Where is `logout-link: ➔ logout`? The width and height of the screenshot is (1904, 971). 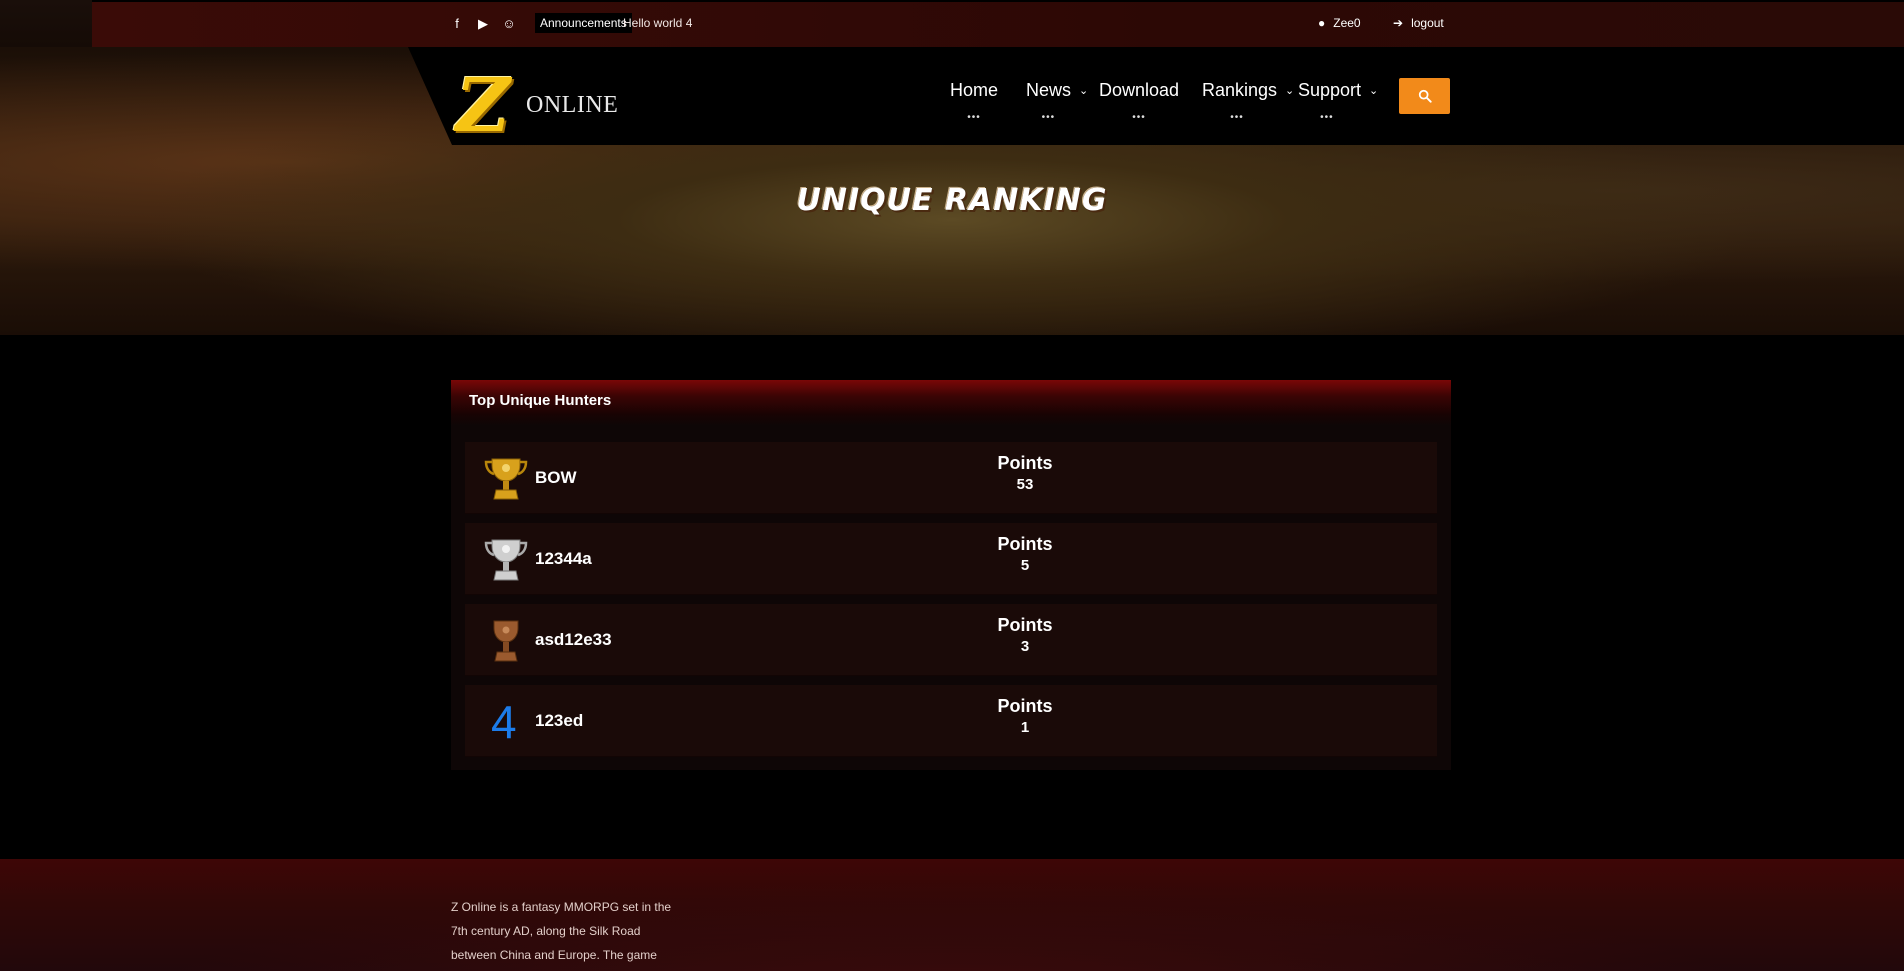
logout-link: ➔ logout is located at coordinates (1418, 23).